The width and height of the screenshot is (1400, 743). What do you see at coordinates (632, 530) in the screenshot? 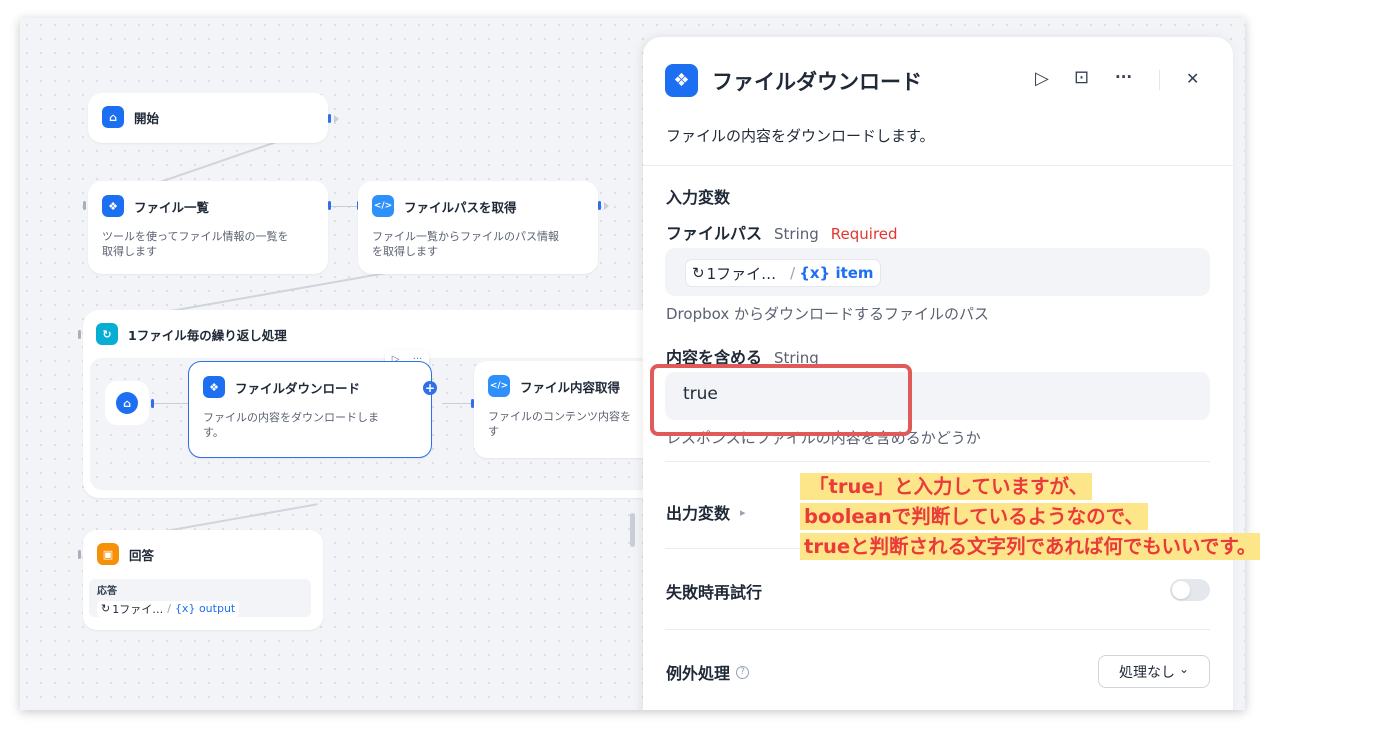
I see `scroll-handle` at bounding box center [632, 530].